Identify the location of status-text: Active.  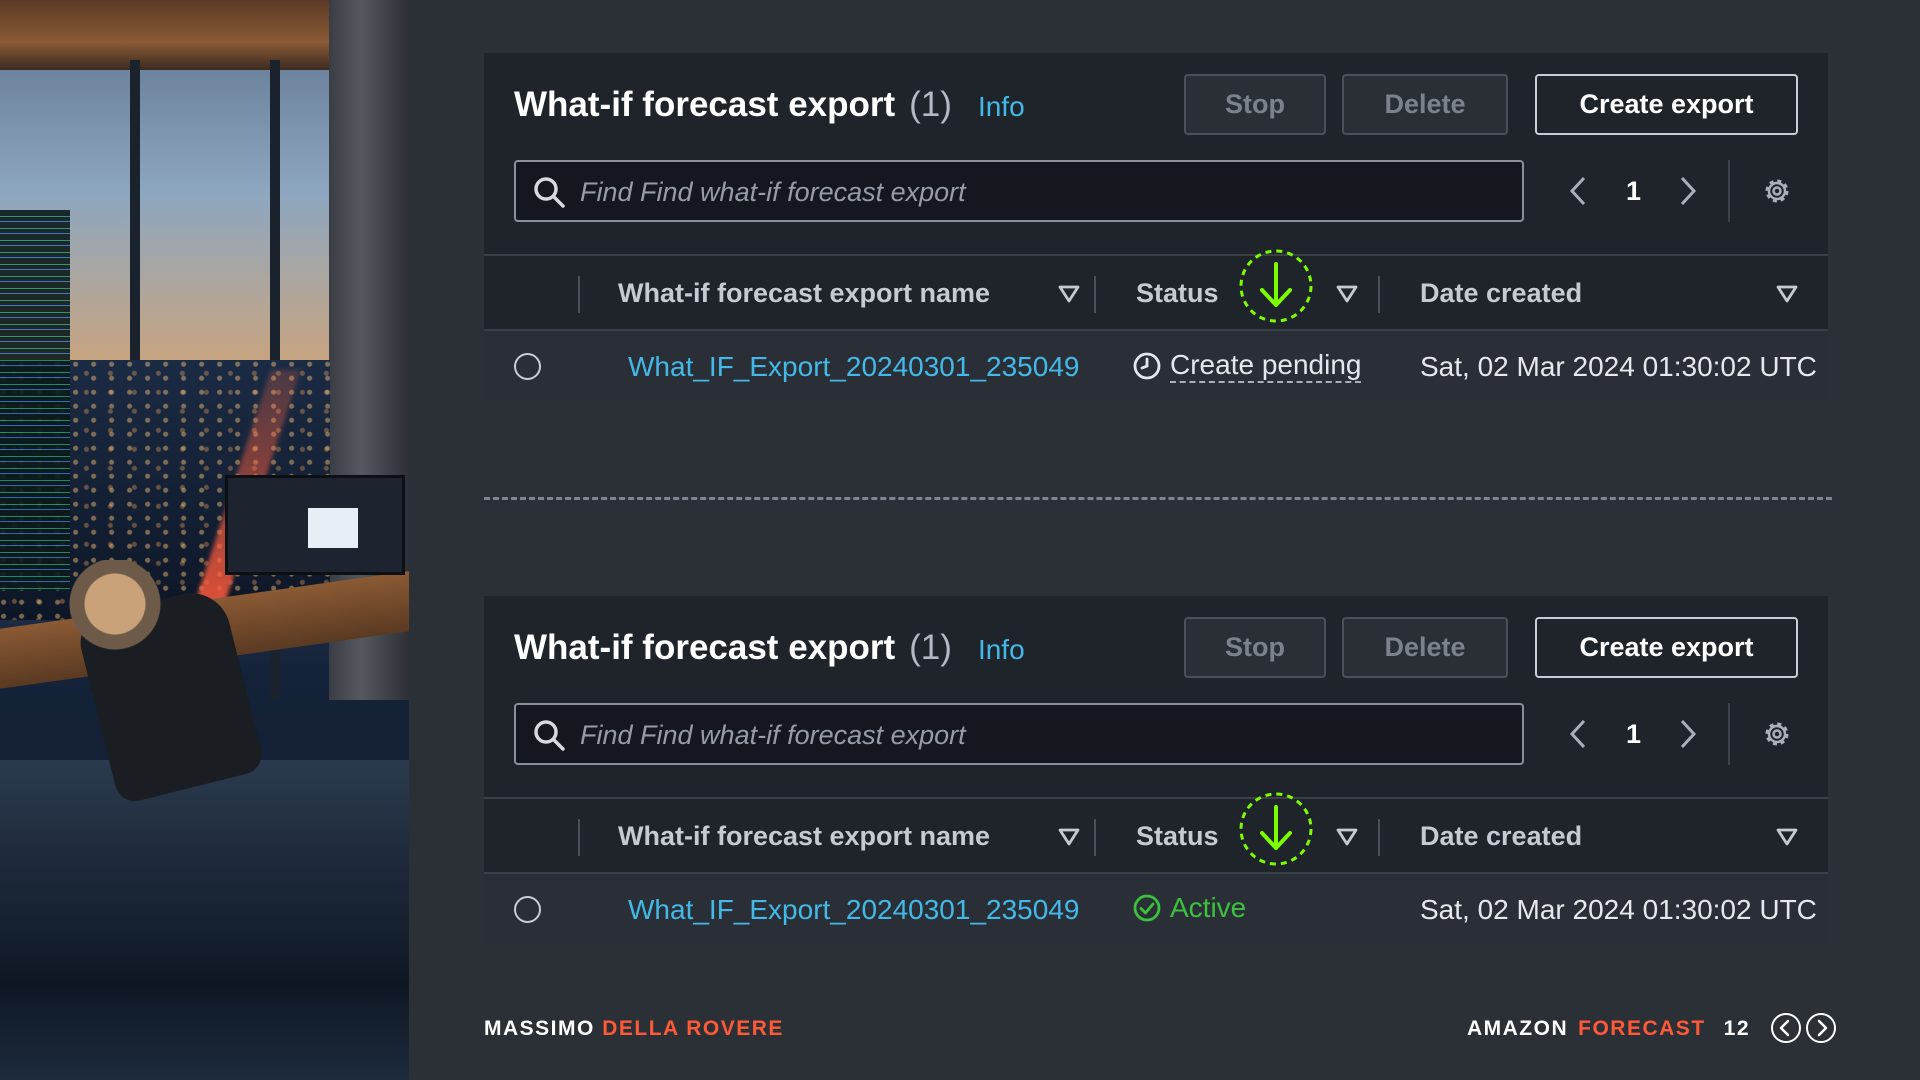
(1208, 907).